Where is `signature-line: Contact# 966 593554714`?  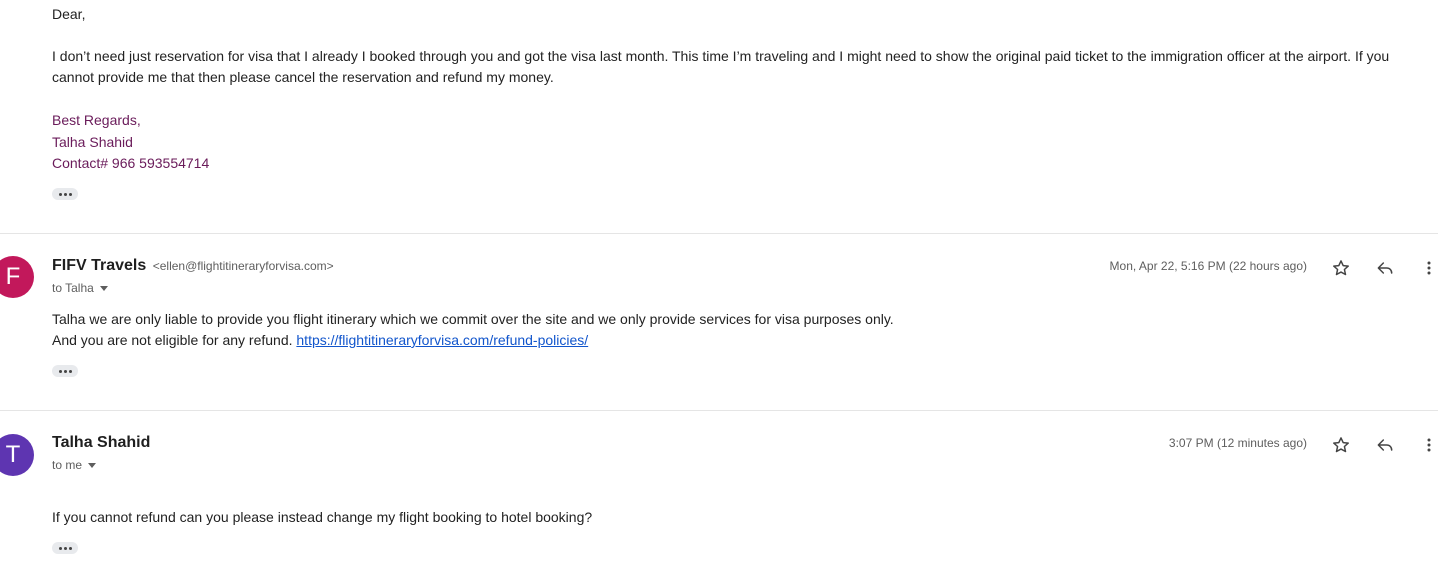 signature-line: Contact# 966 593554714 is located at coordinates (131, 163).